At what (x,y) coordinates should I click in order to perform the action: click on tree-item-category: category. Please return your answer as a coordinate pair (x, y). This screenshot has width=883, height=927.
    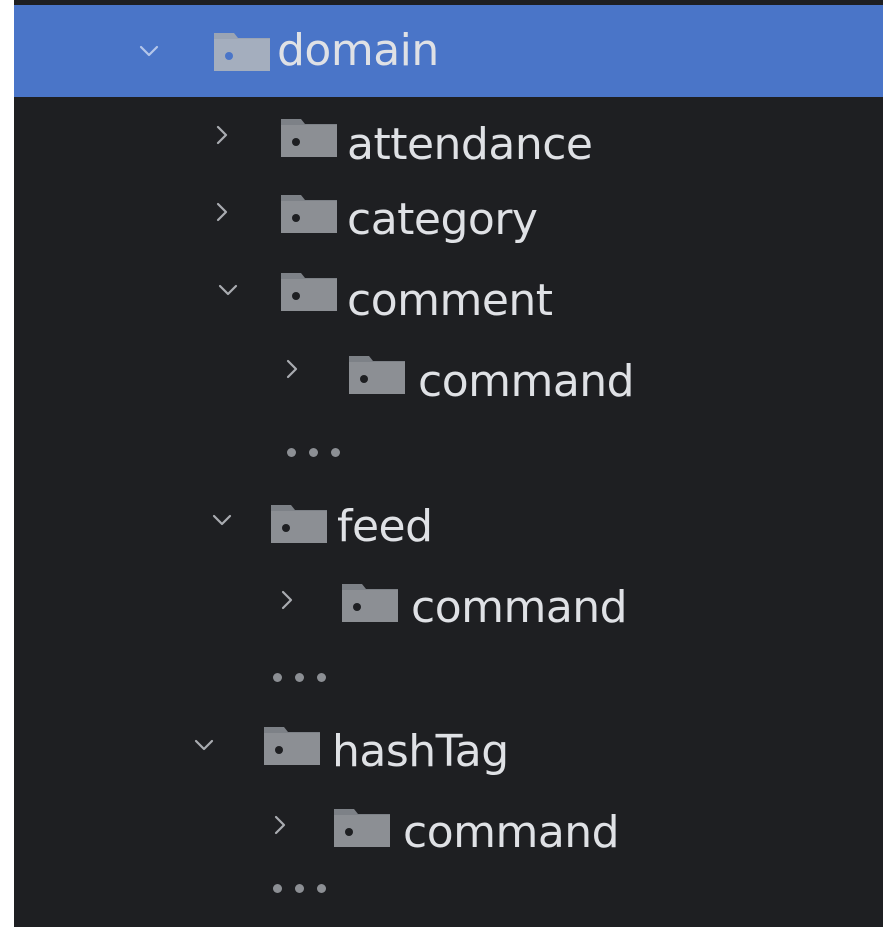
    Looking at the image, I should click on (448, 212).